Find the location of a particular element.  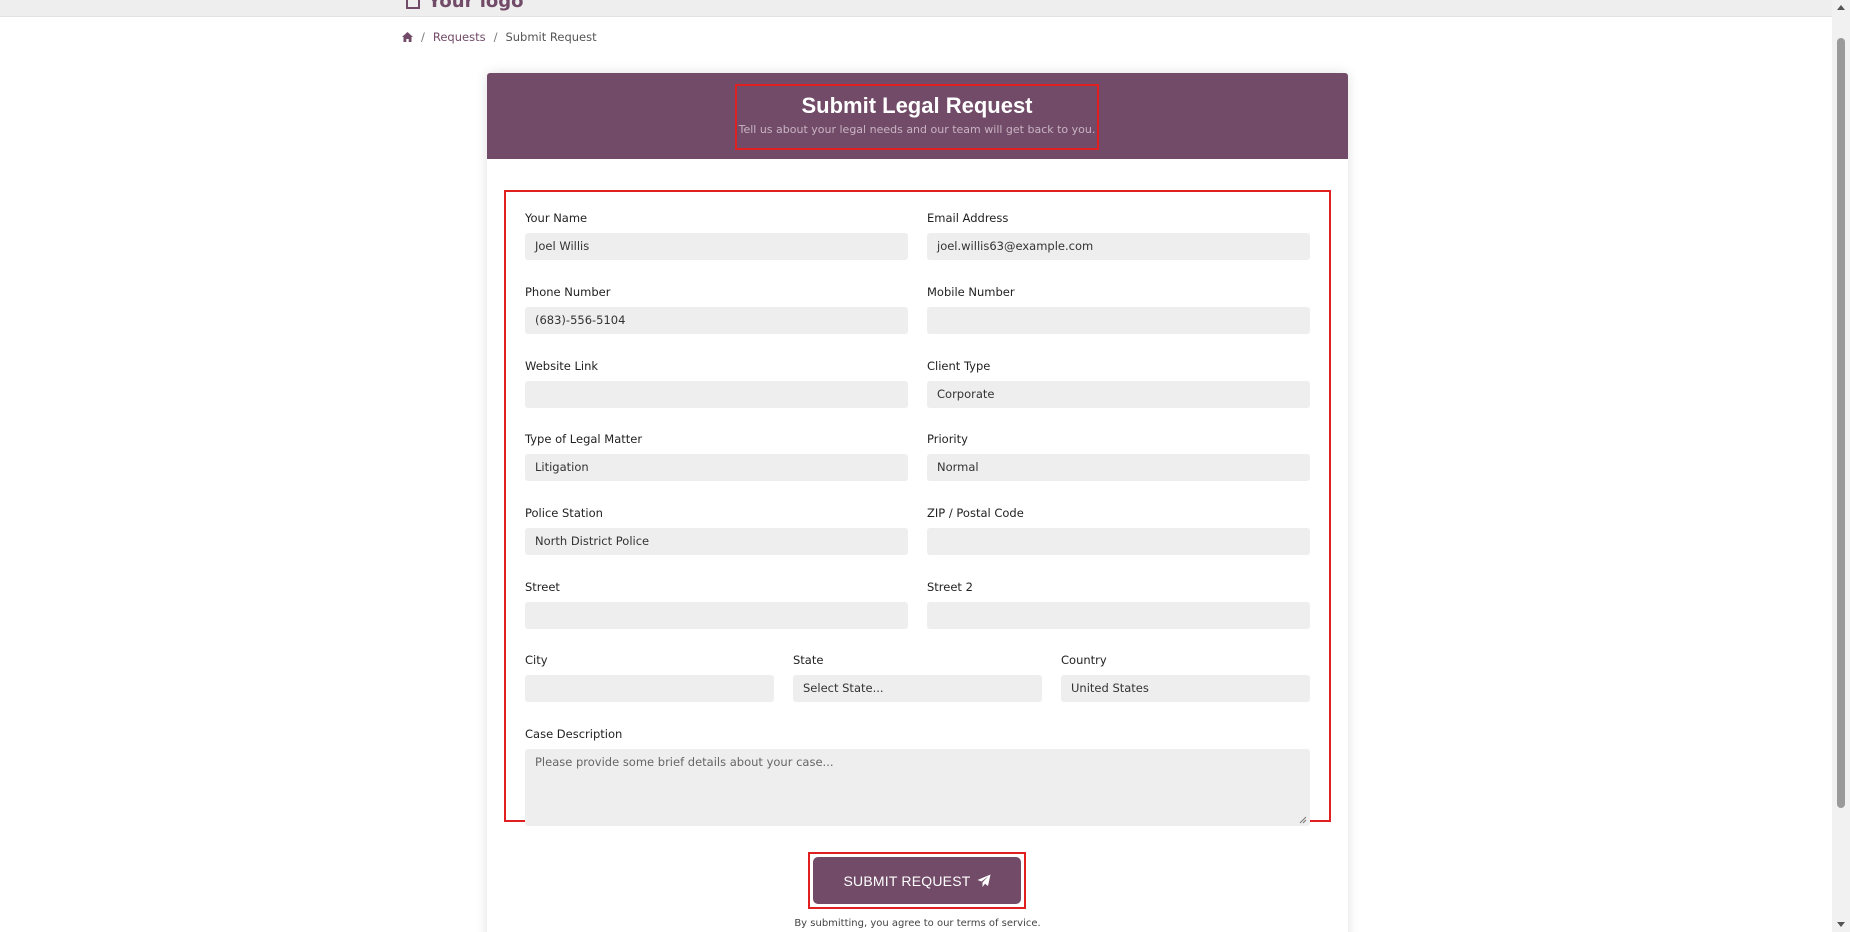

home-icon is located at coordinates (407, 37).